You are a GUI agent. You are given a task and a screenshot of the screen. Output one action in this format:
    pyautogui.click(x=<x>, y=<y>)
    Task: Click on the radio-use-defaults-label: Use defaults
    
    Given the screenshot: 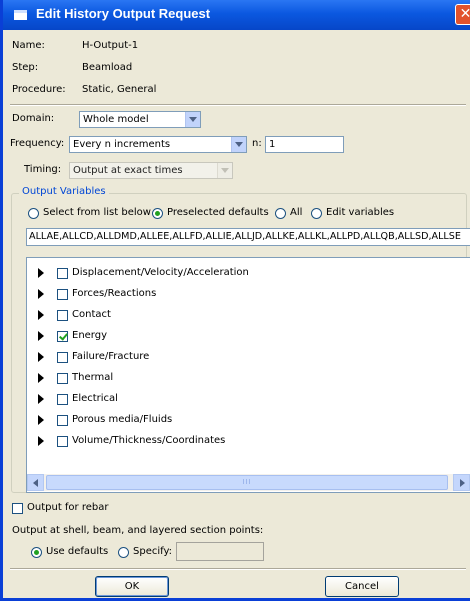 What is the action you would take?
    pyautogui.click(x=77, y=551)
    